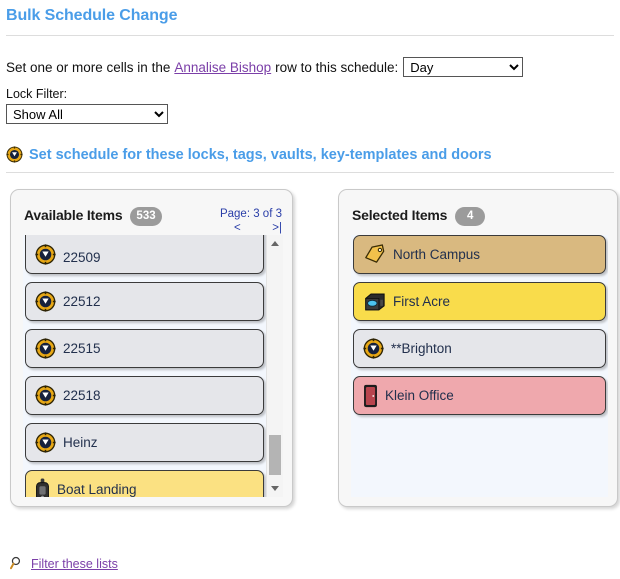 Image resolution: width=620 pixels, height=579 pixels. Describe the element at coordinates (1, 375) in the screenshot. I see `left-edge-mask` at that location.